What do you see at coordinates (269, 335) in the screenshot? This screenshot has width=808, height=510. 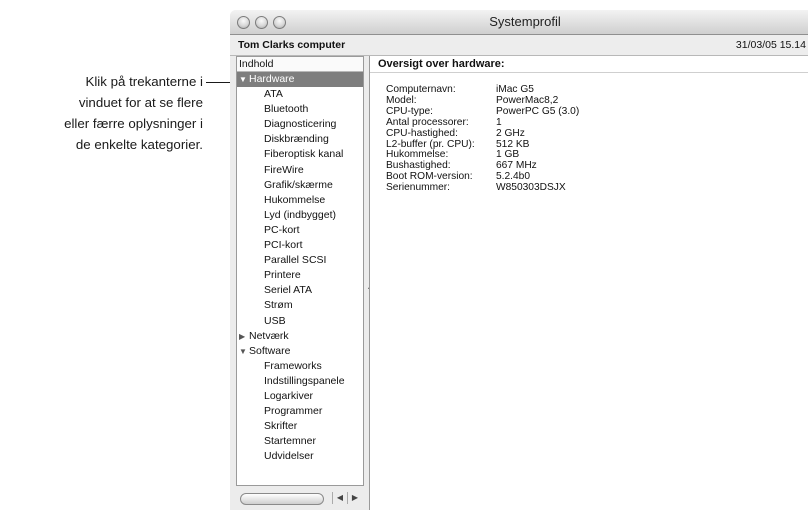 I see `sidebar-item-label: Netværk` at bounding box center [269, 335].